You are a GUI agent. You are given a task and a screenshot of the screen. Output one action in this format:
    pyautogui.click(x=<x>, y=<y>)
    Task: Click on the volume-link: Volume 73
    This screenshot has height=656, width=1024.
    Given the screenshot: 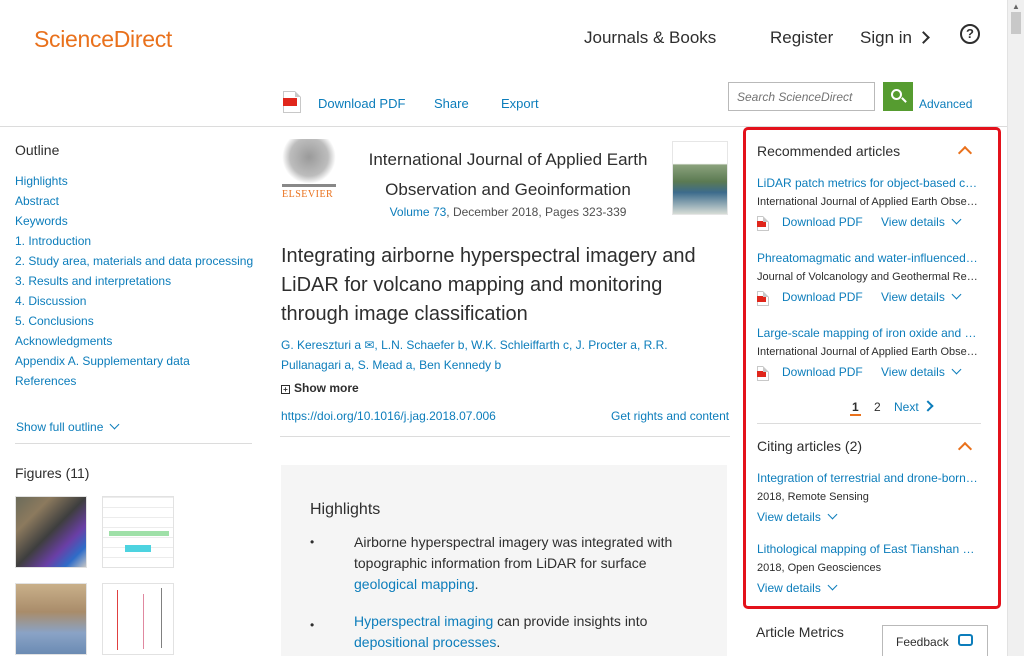 What is the action you would take?
    pyautogui.click(x=418, y=212)
    